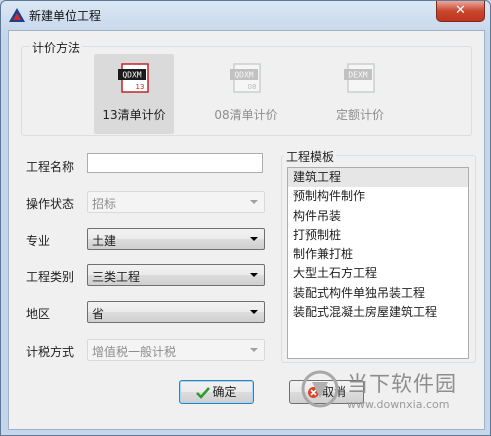  I want to click on specialty-label: 专业, so click(38, 241).